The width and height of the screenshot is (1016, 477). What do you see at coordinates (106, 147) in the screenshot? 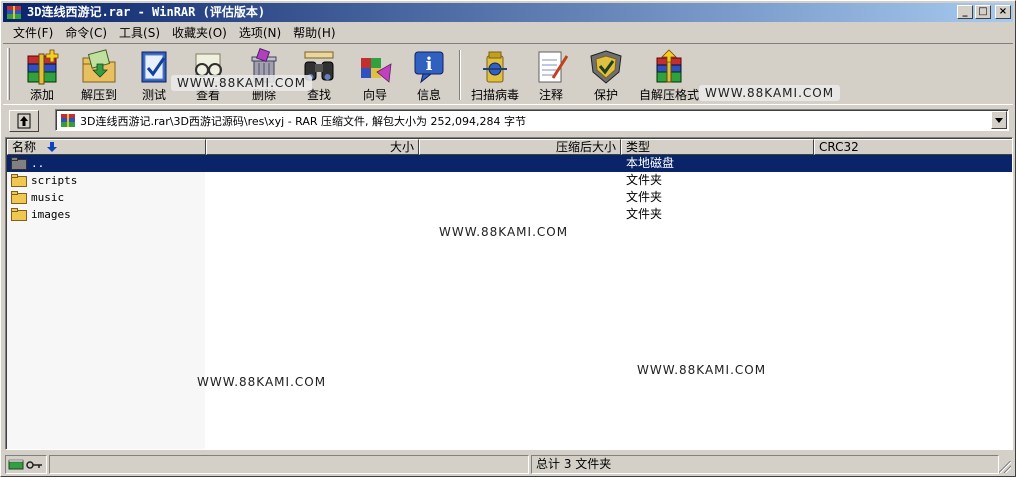
I see `column-header-name: 名称` at bounding box center [106, 147].